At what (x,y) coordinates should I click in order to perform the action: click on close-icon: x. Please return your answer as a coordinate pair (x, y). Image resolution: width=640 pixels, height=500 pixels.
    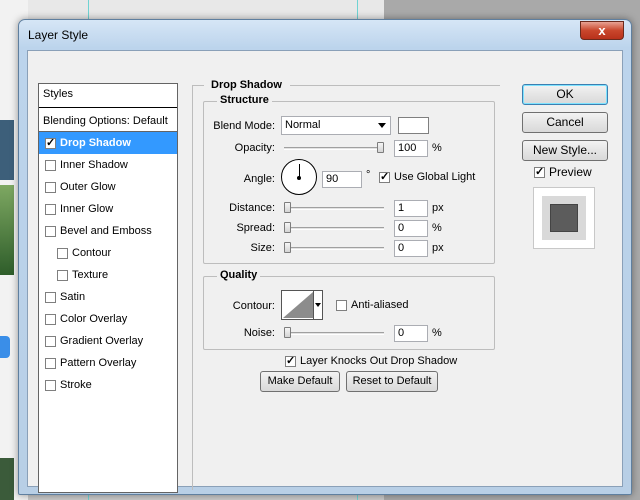
    Looking at the image, I should click on (602, 30).